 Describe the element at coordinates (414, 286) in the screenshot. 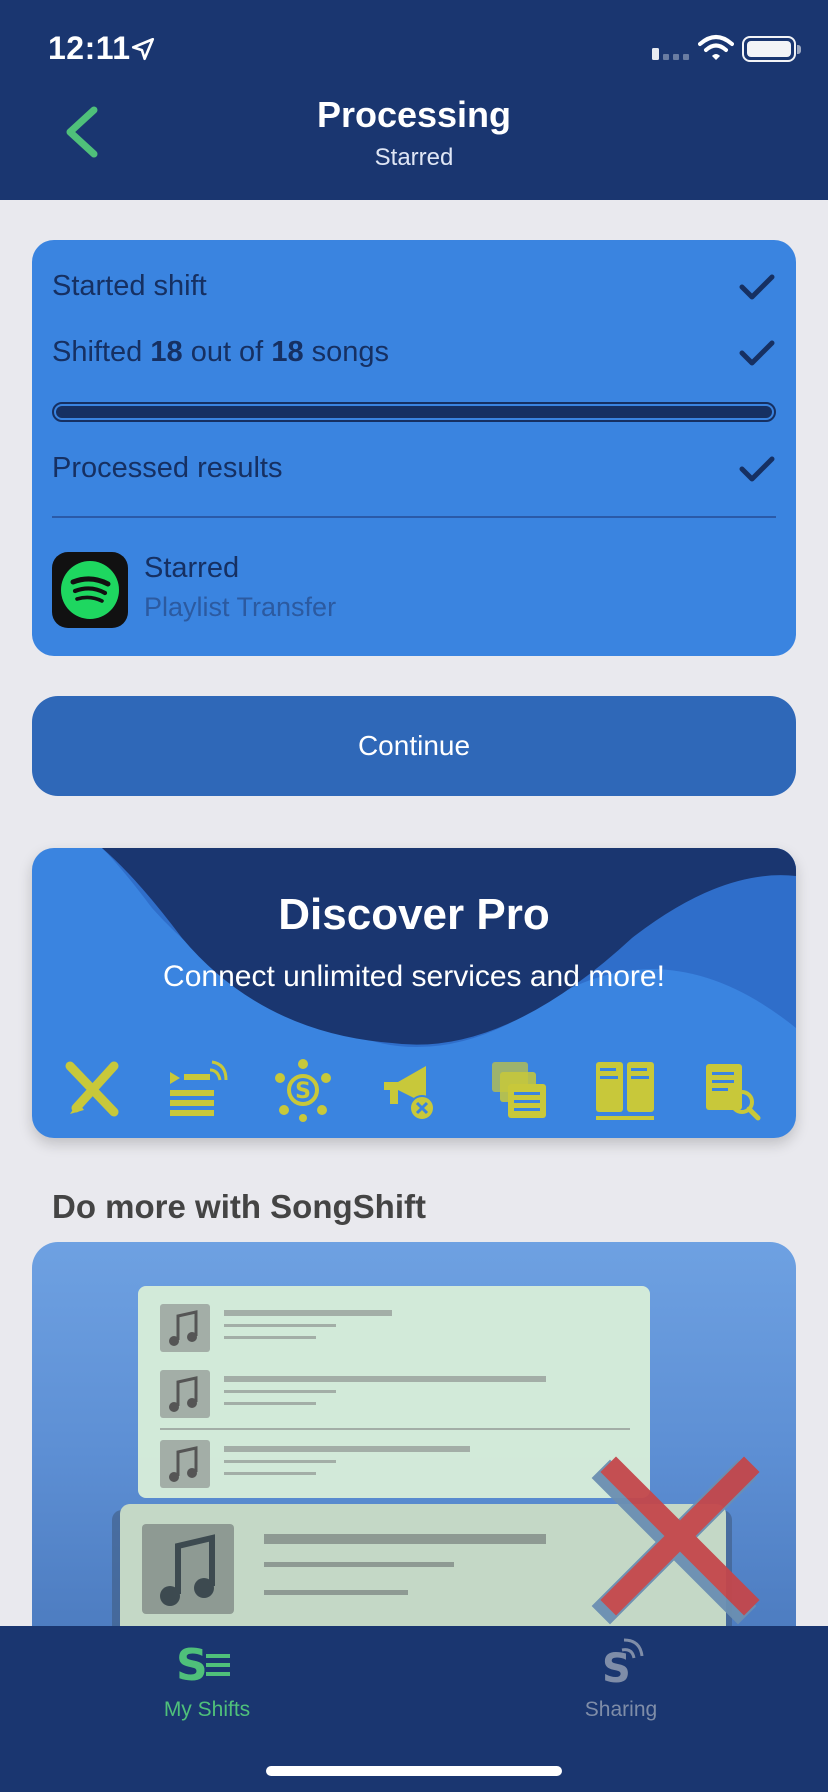

I see `started-shift-row: Started shift` at that location.